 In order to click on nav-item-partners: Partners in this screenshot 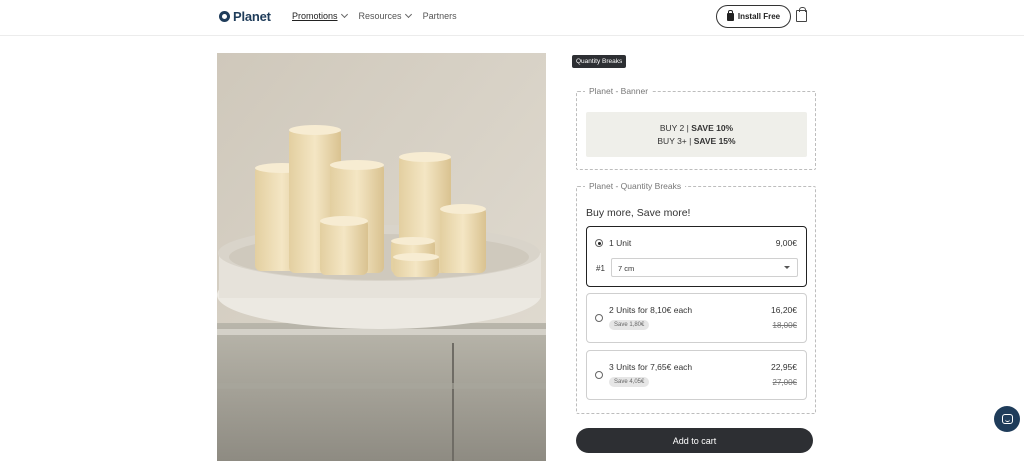, I will do `click(440, 16)`.